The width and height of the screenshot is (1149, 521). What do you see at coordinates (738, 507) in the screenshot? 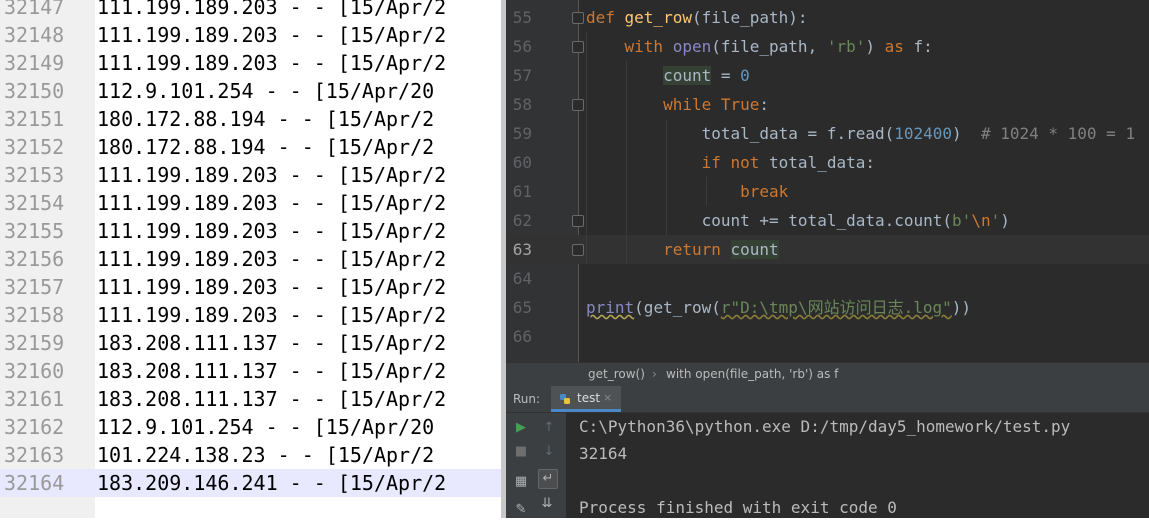
I see `console-line: Process finished with exit code 0` at bounding box center [738, 507].